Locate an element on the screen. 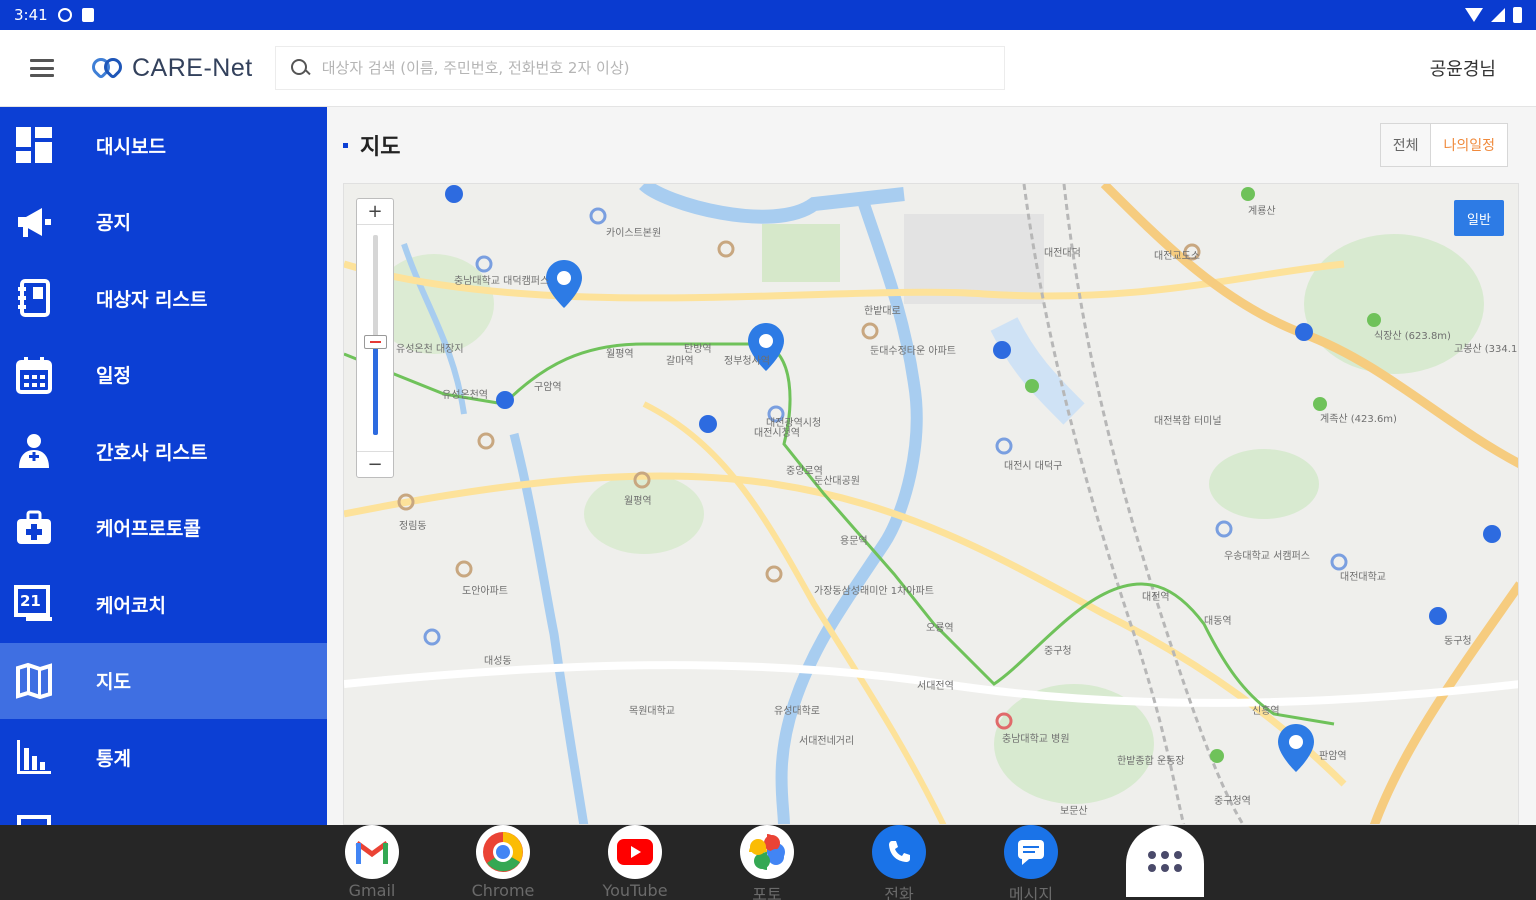 This screenshot has height=900, width=1536. map-place-label: 카이스트본원 is located at coordinates (633, 233).